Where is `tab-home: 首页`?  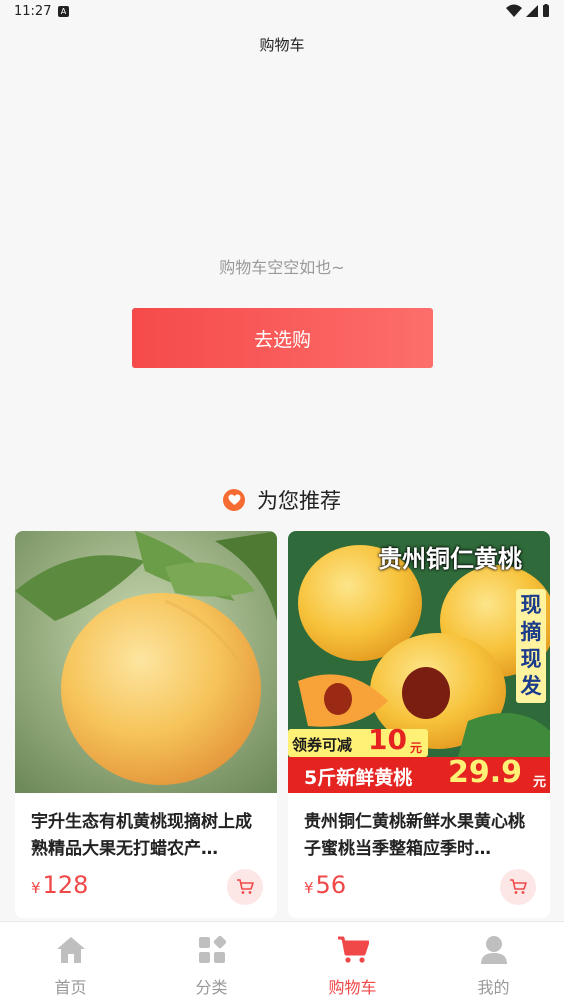
tab-home: 首页 is located at coordinates (70, 963).